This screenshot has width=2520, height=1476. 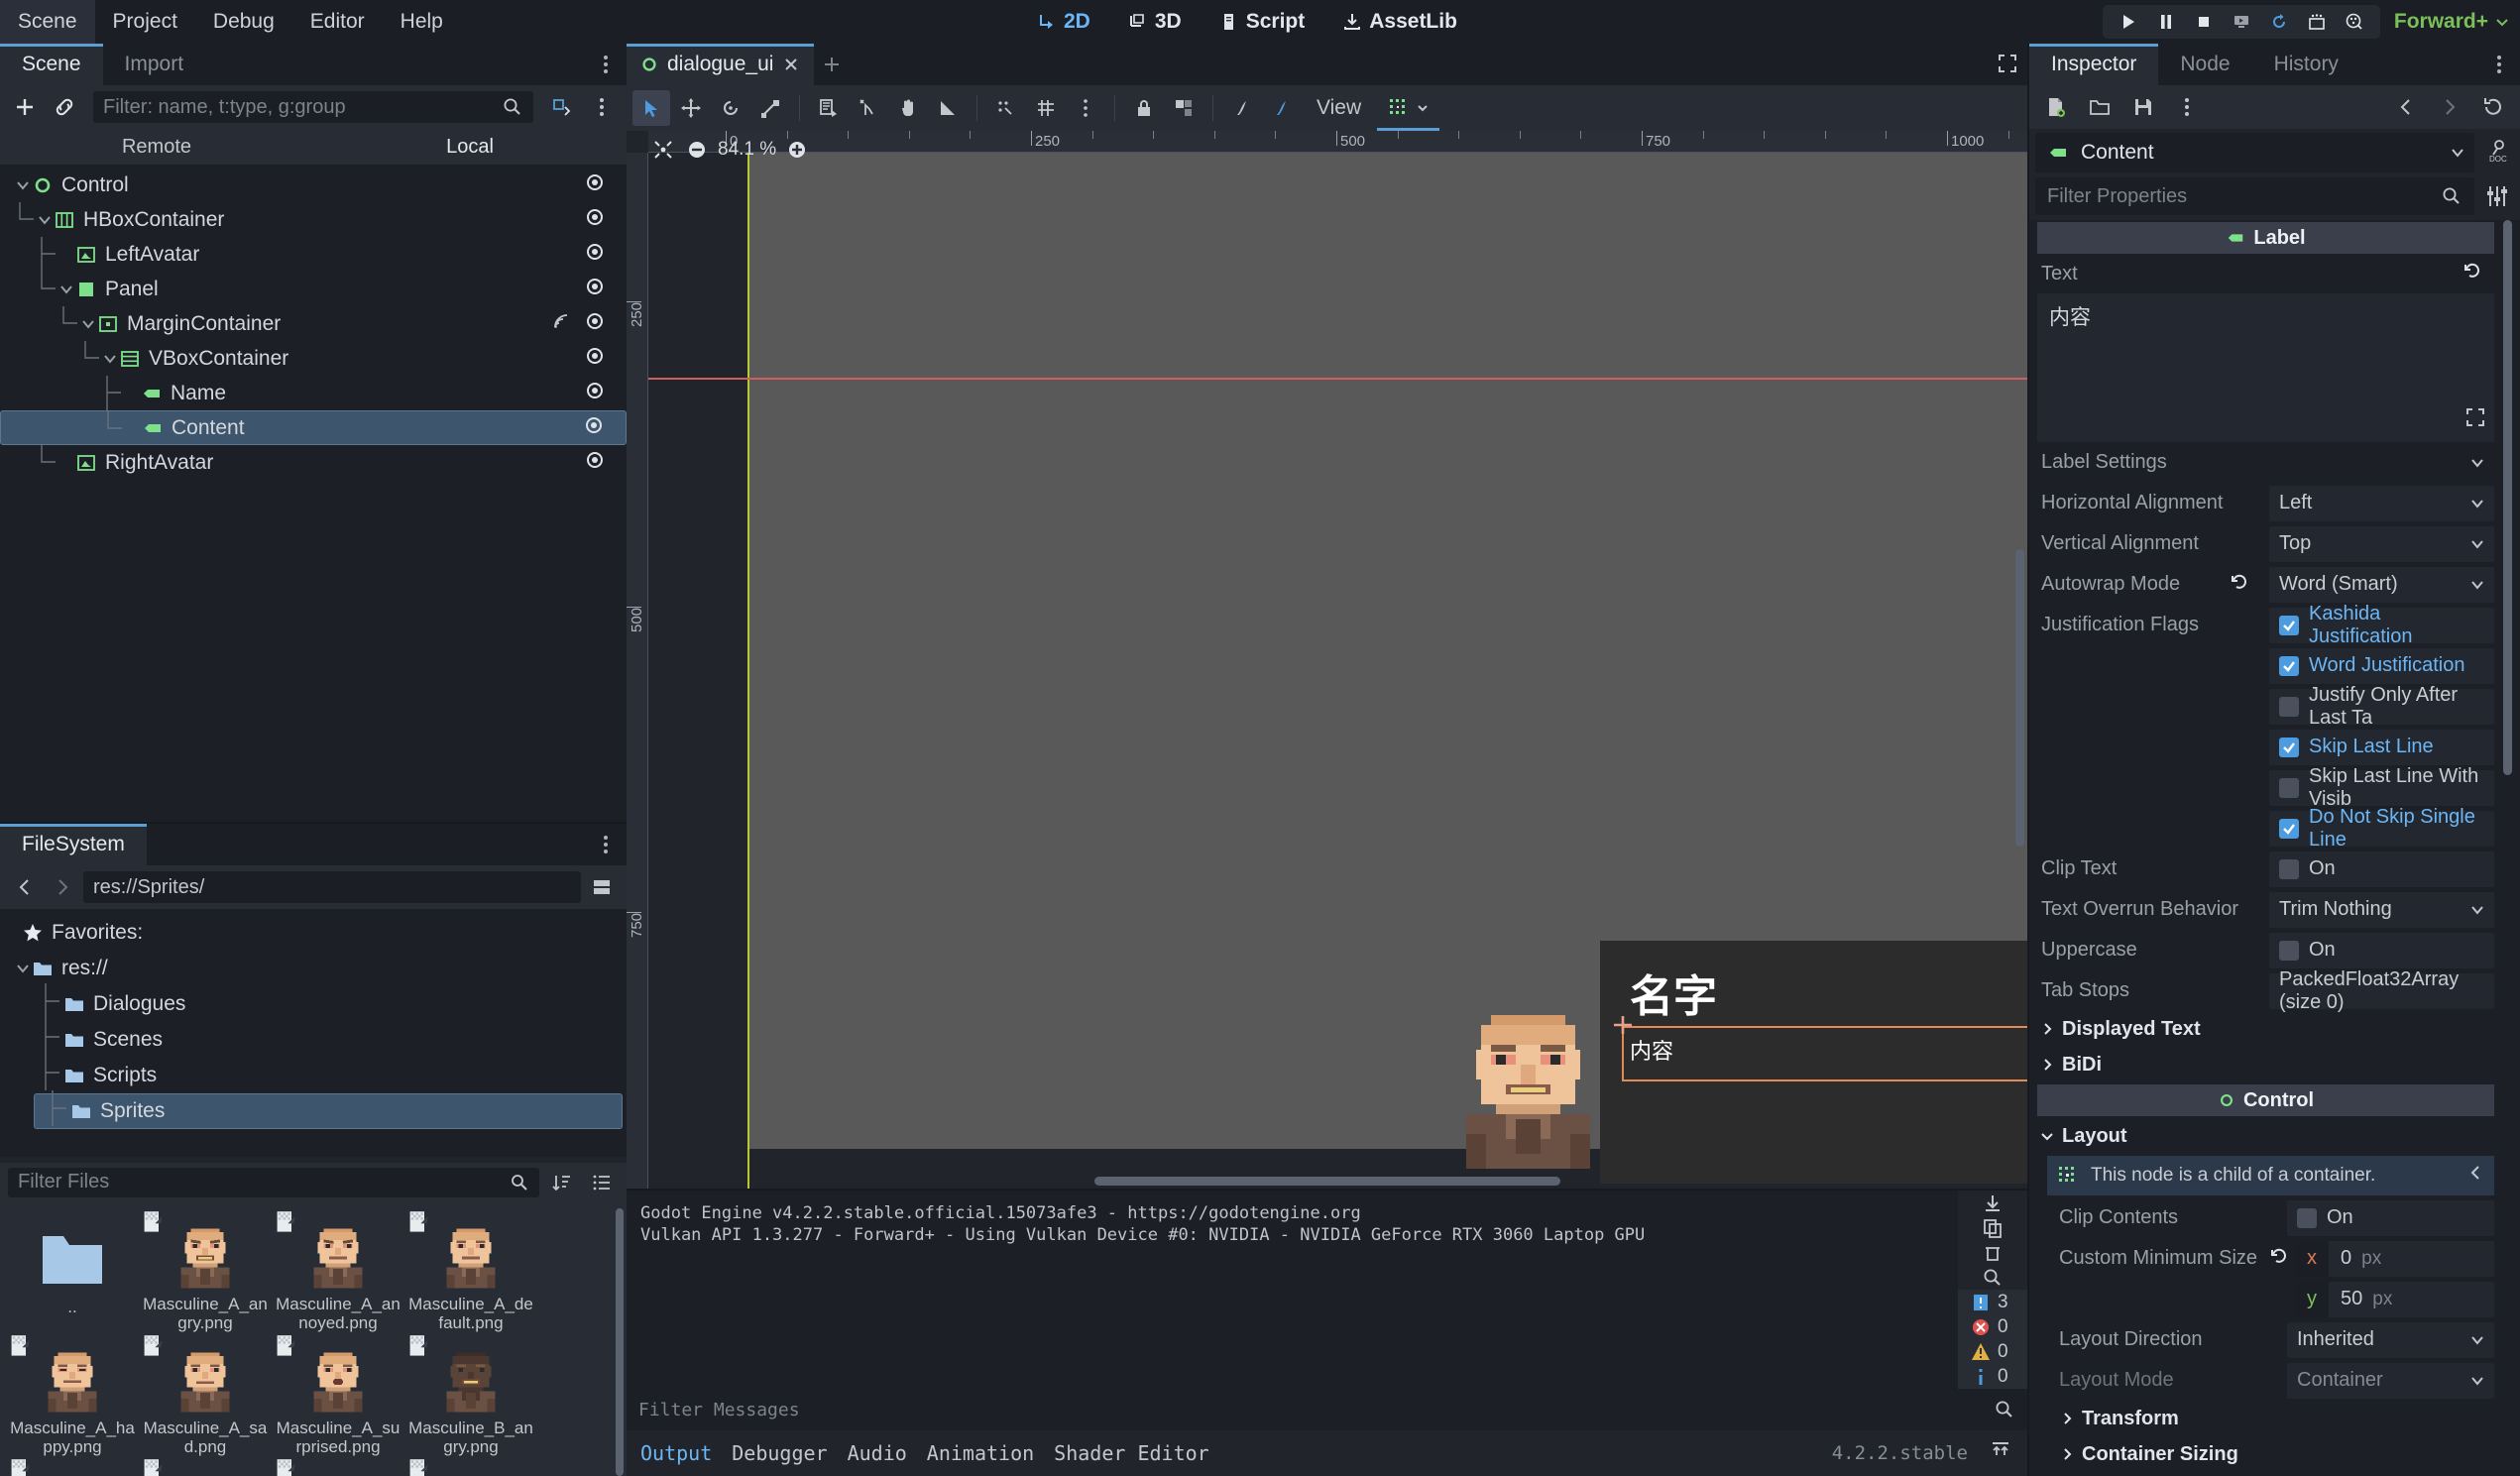 I want to click on view-menu-button: View, so click(x=1339, y=108).